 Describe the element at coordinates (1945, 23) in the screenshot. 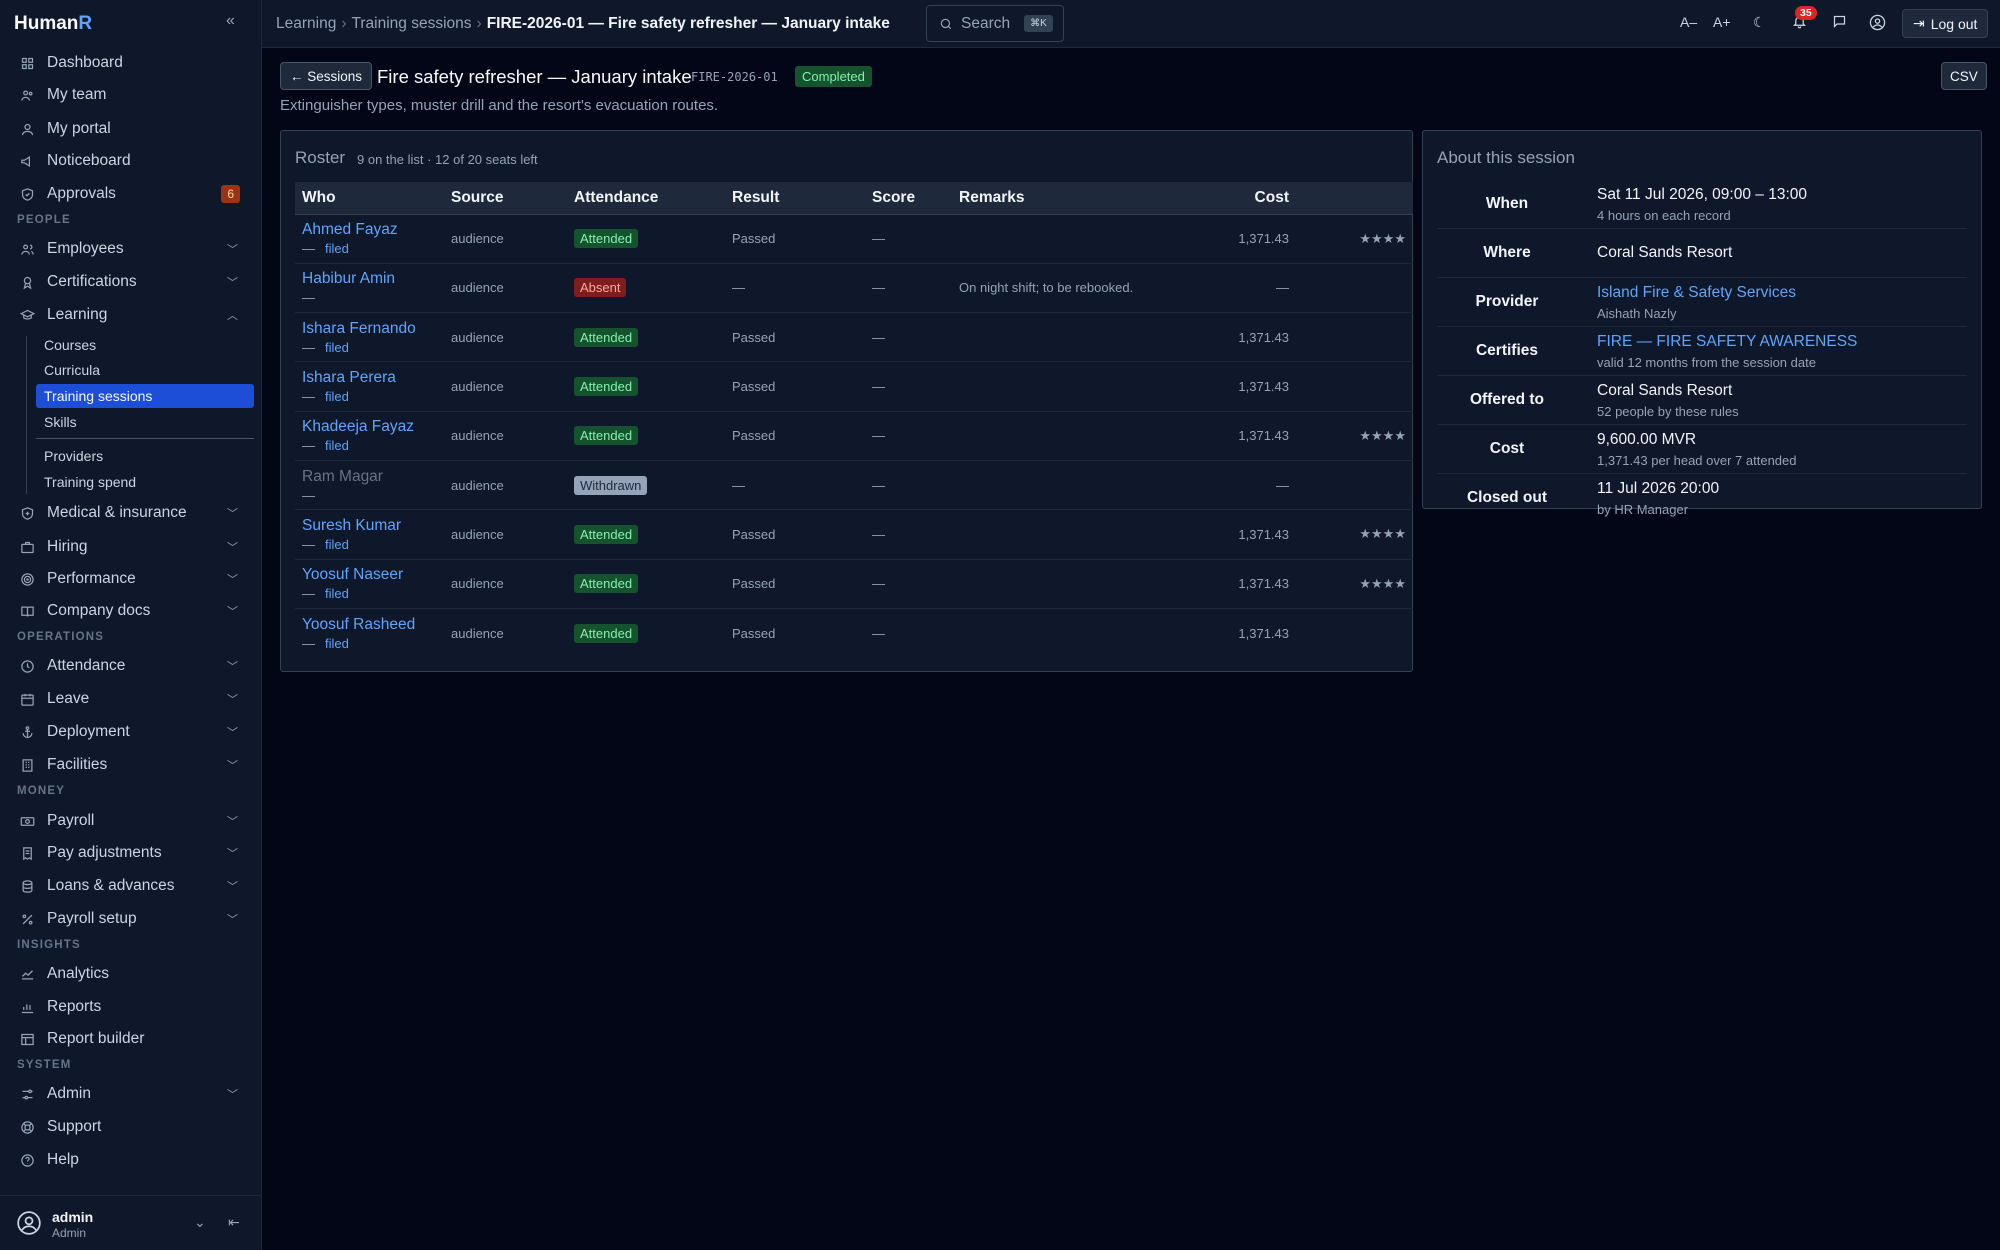

I see `logout-button: ⇥ Log out` at that location.